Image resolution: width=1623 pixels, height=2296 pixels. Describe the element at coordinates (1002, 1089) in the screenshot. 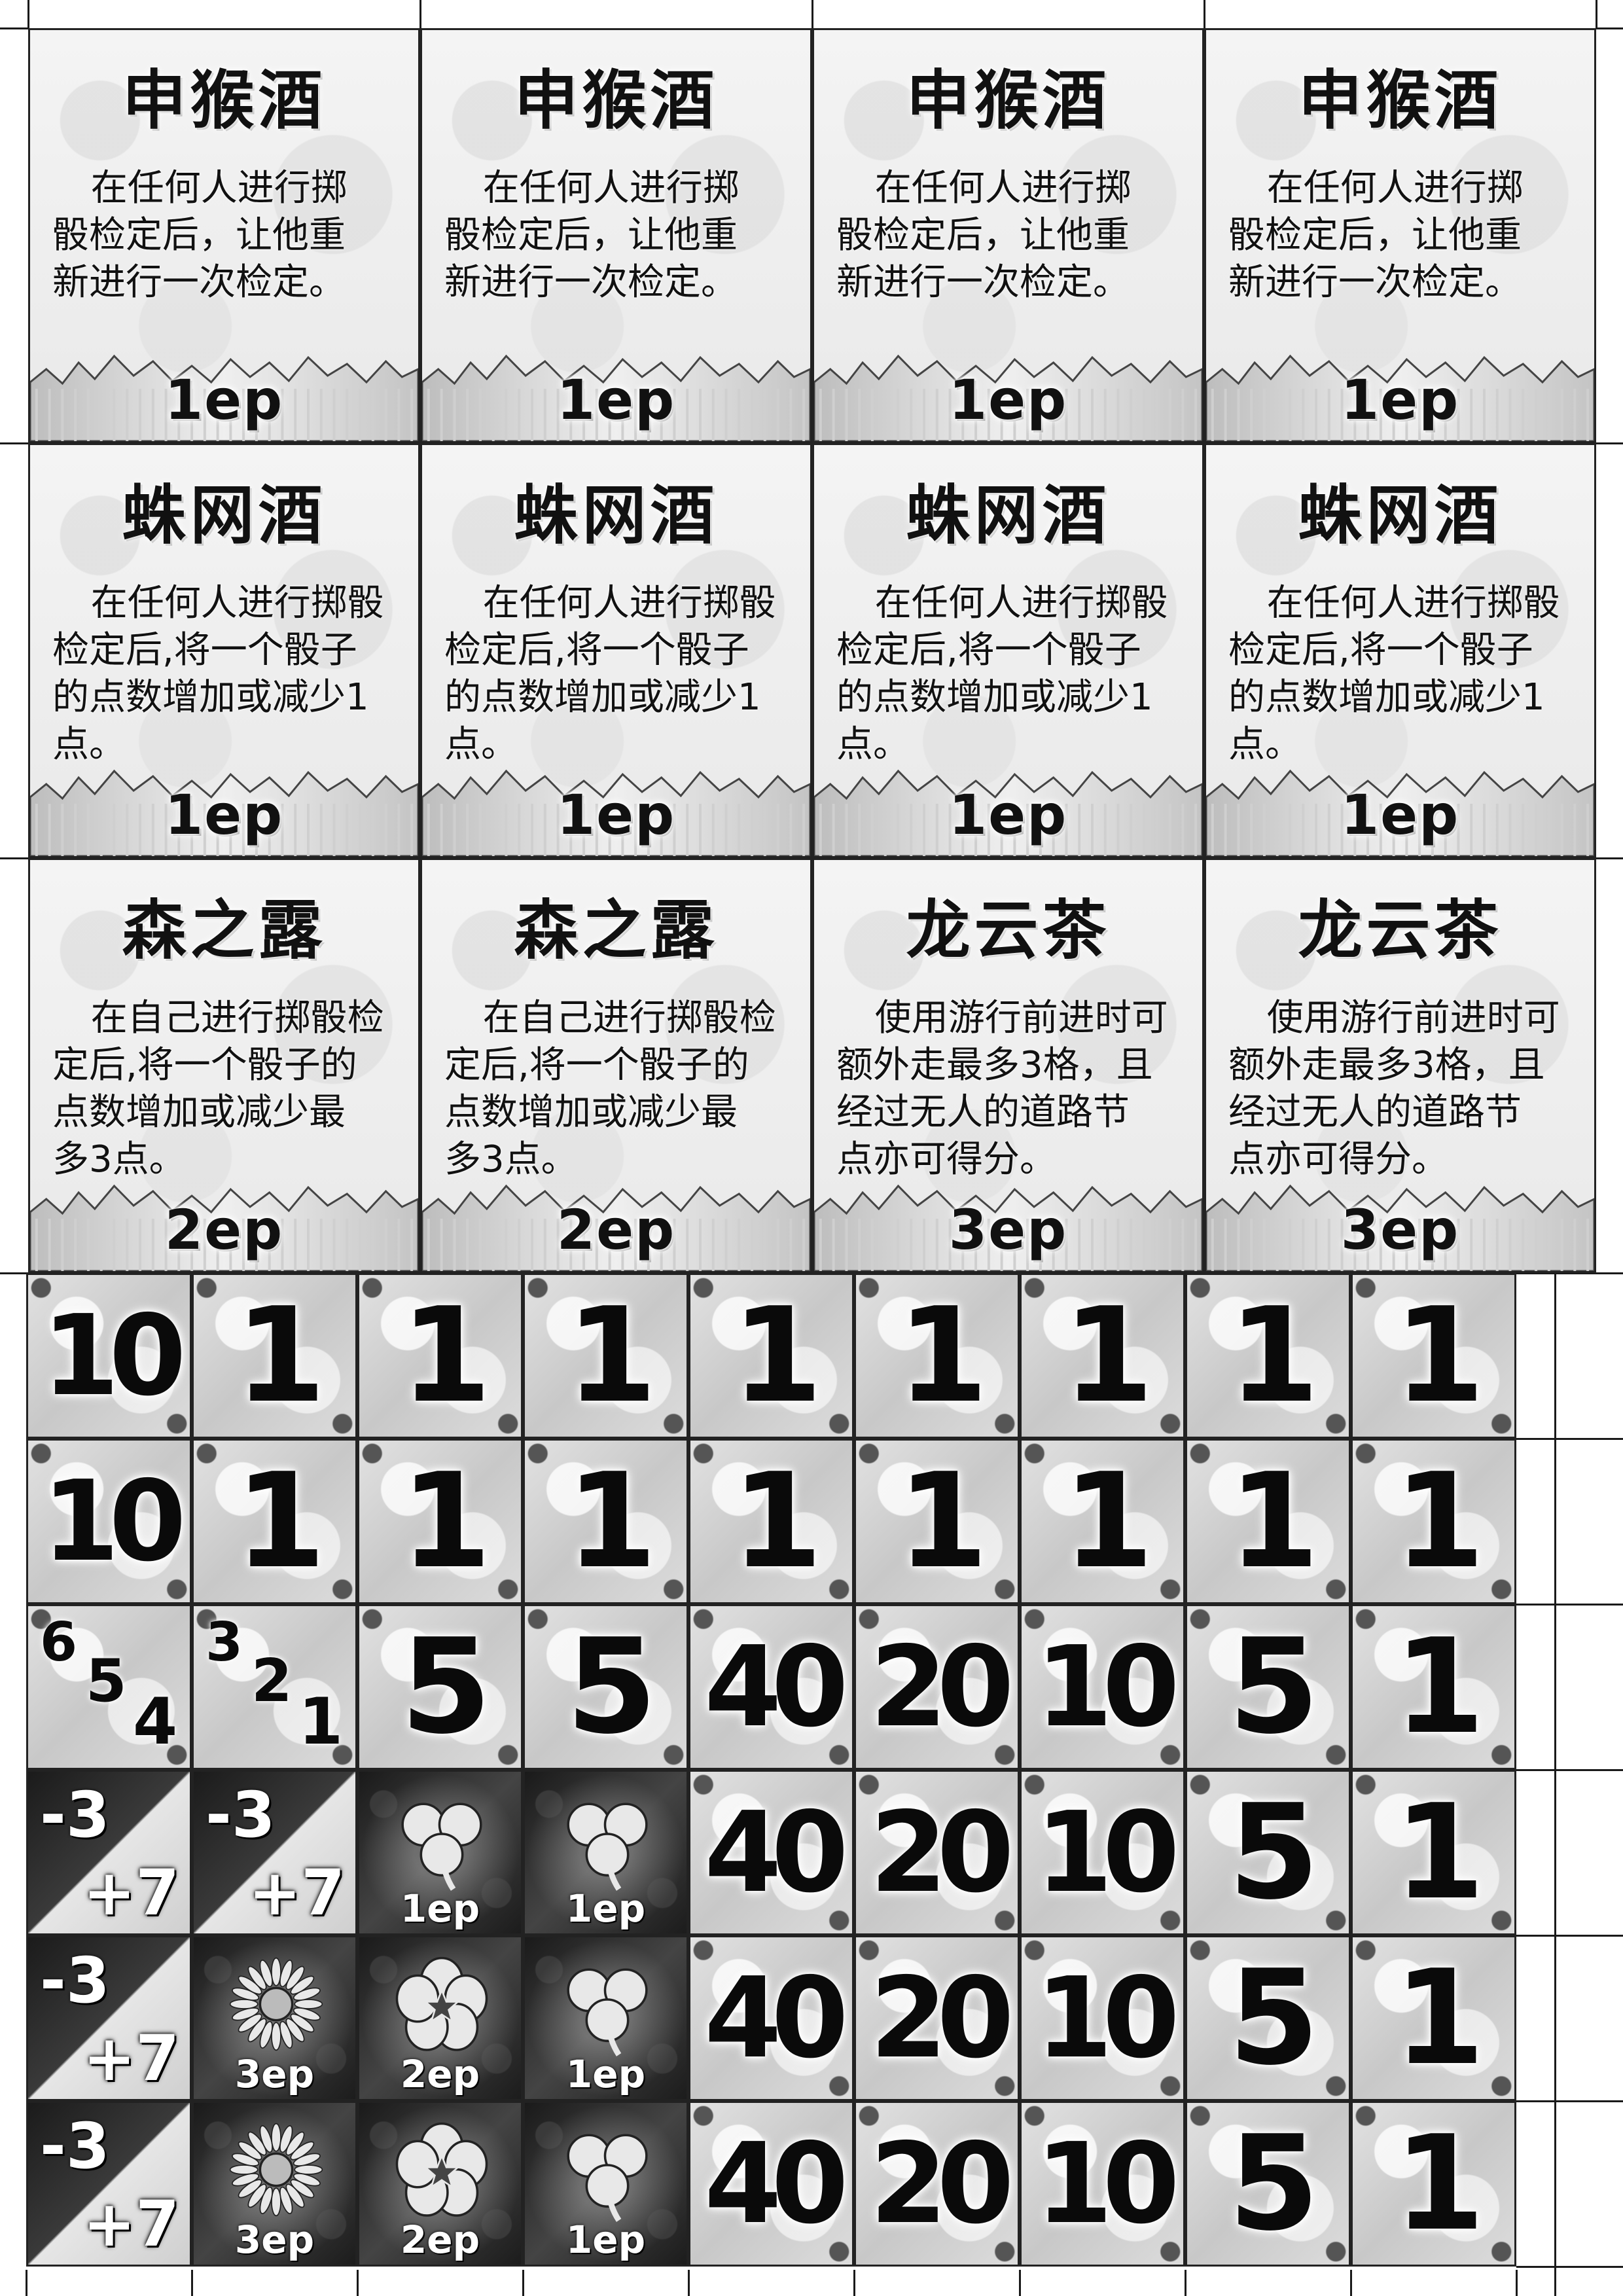

I see `card-description: 使用游行前进时可 额外走最多3格，且 经过无人的道路节 点亦可得分。` at that location.